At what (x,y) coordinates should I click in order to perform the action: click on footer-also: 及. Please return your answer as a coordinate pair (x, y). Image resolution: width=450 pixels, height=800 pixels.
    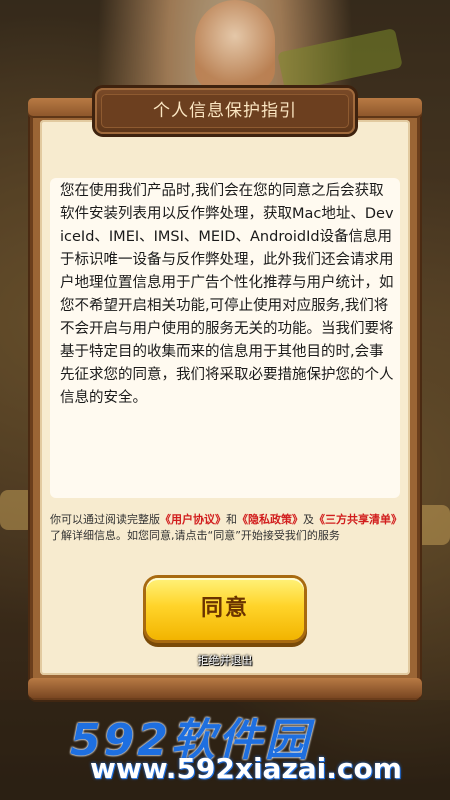
    Looking at the image, I should click on (308, 519).